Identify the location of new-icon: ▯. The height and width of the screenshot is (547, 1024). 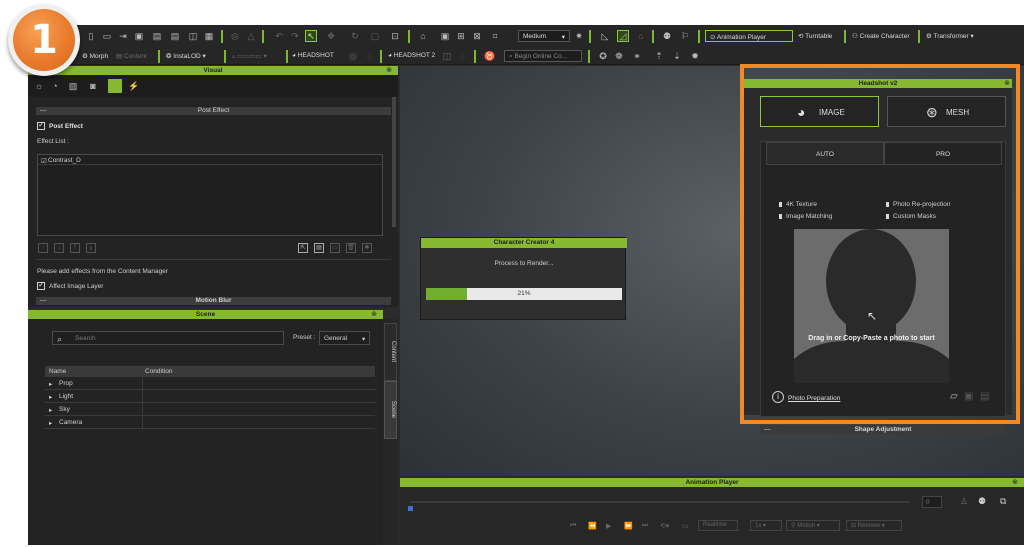
(91, 36).